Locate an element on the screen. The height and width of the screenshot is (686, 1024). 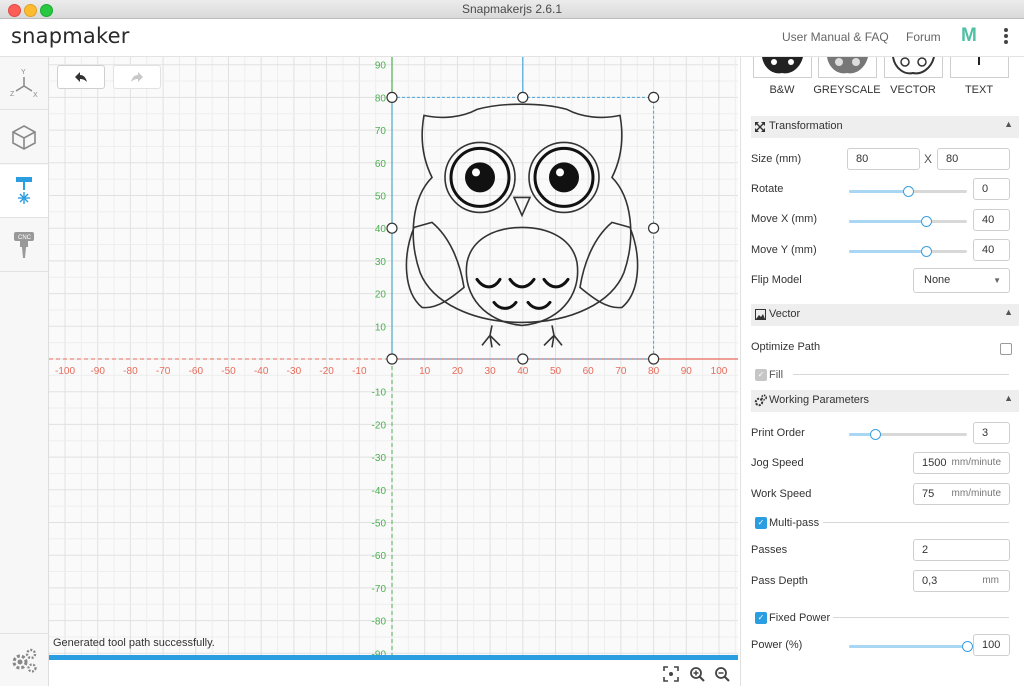
power-slider-knob is located at coordinates (967, 646).